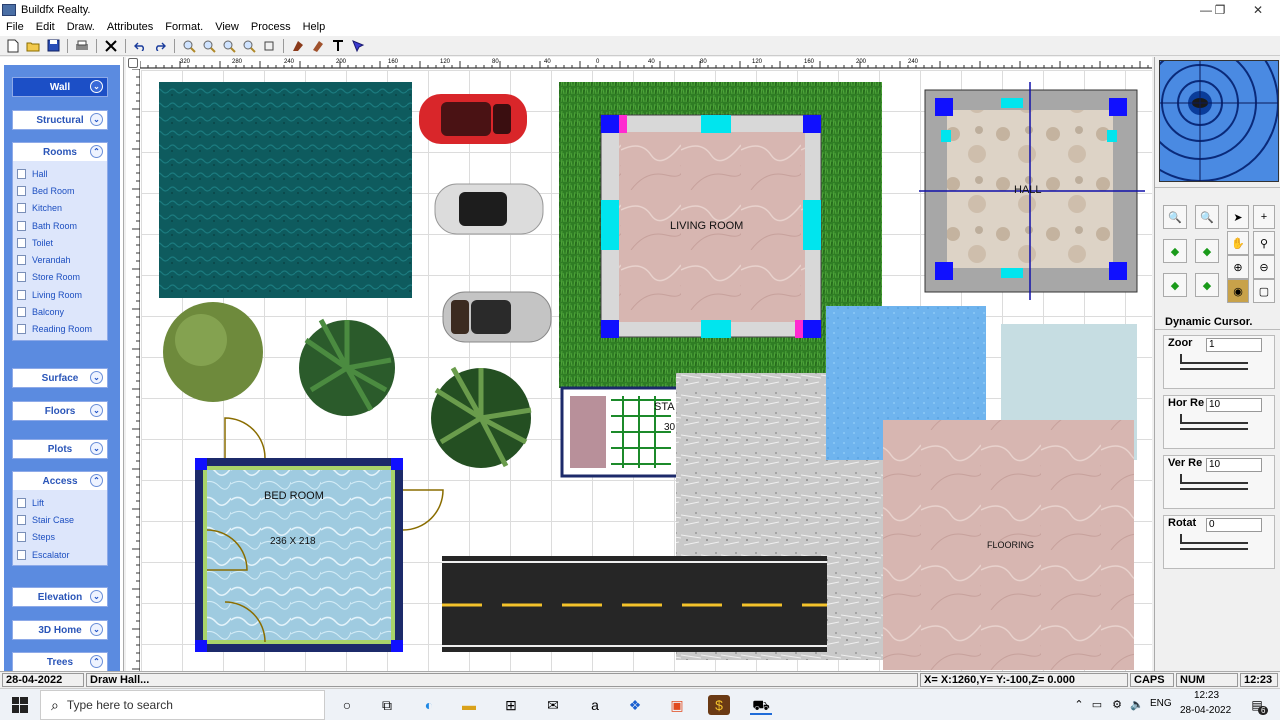 The image size is (1280, 720). Describe the element at coordinates (1220, 10) in the screenshot. I see `maximize-button: ❐` at that location.